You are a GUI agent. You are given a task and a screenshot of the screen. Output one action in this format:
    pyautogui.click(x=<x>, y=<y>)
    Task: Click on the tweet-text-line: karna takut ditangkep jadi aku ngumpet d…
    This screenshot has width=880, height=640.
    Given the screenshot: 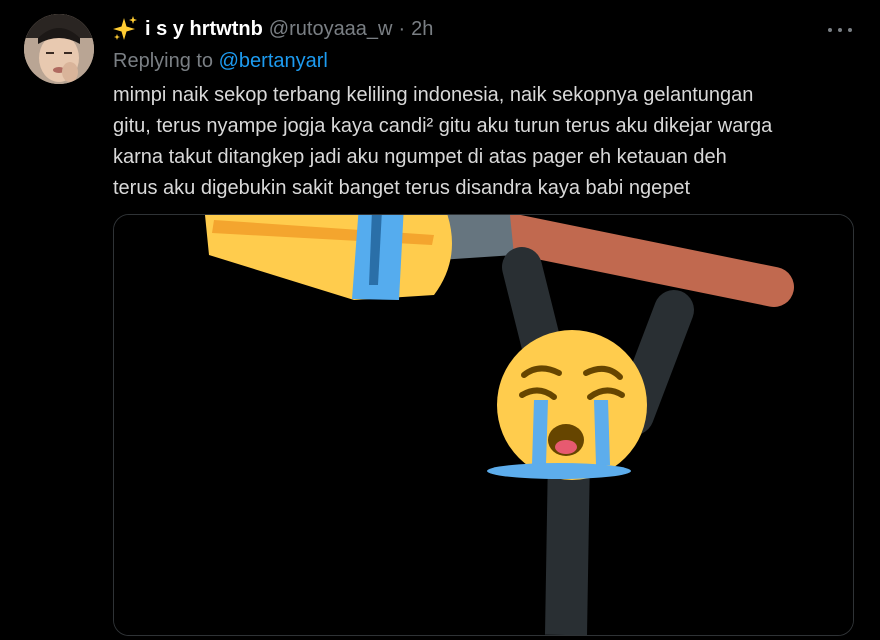 What is the action you would take?
    pyautogui.click(x=420, y=157)
    